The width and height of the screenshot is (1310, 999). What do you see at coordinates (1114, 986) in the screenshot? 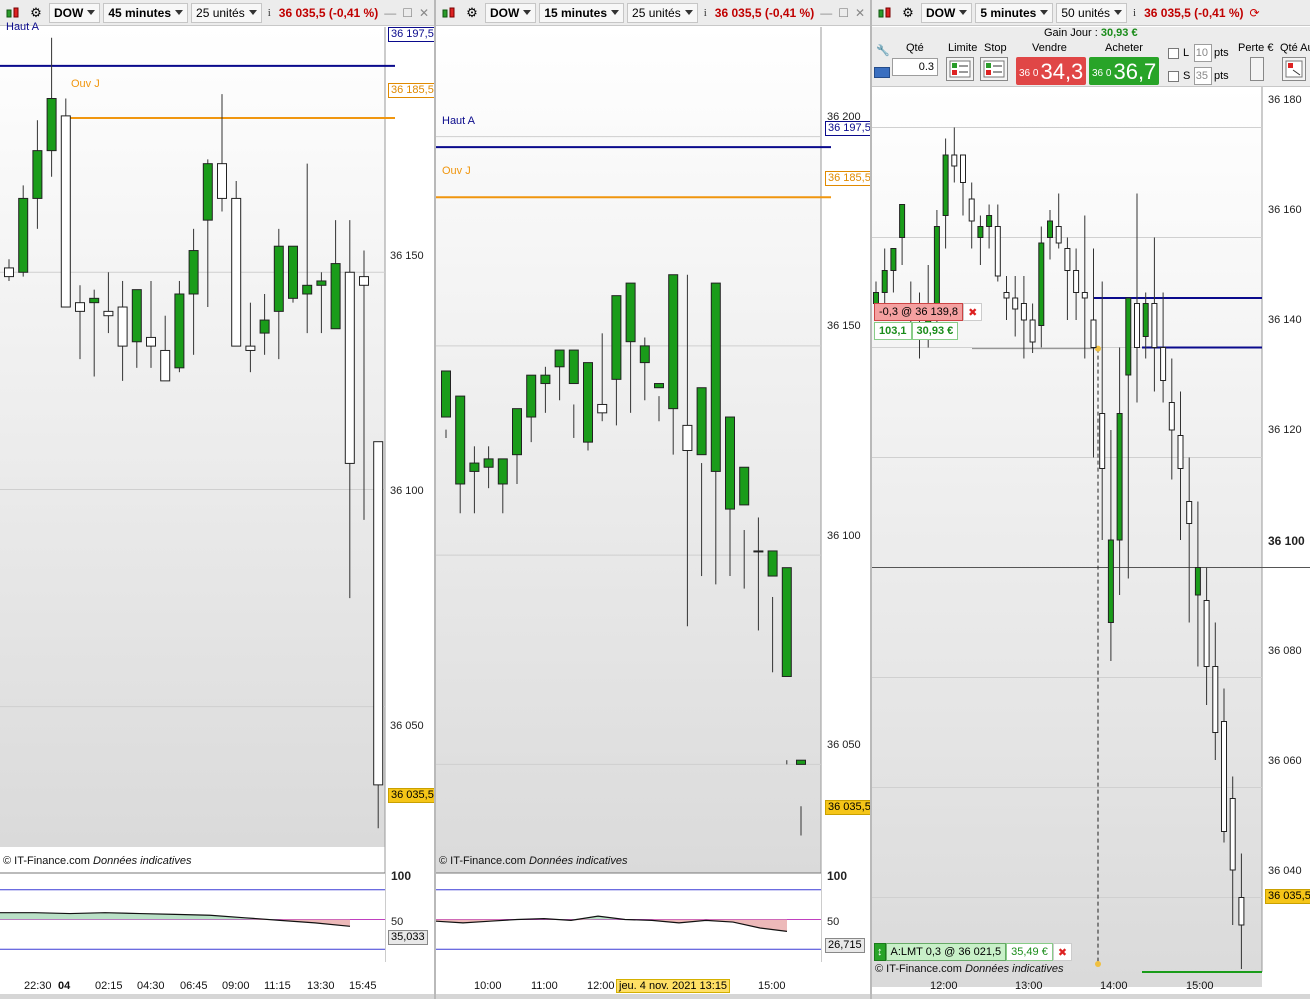
I see `time-label: 14:00` at bounding box center [1114, 986].